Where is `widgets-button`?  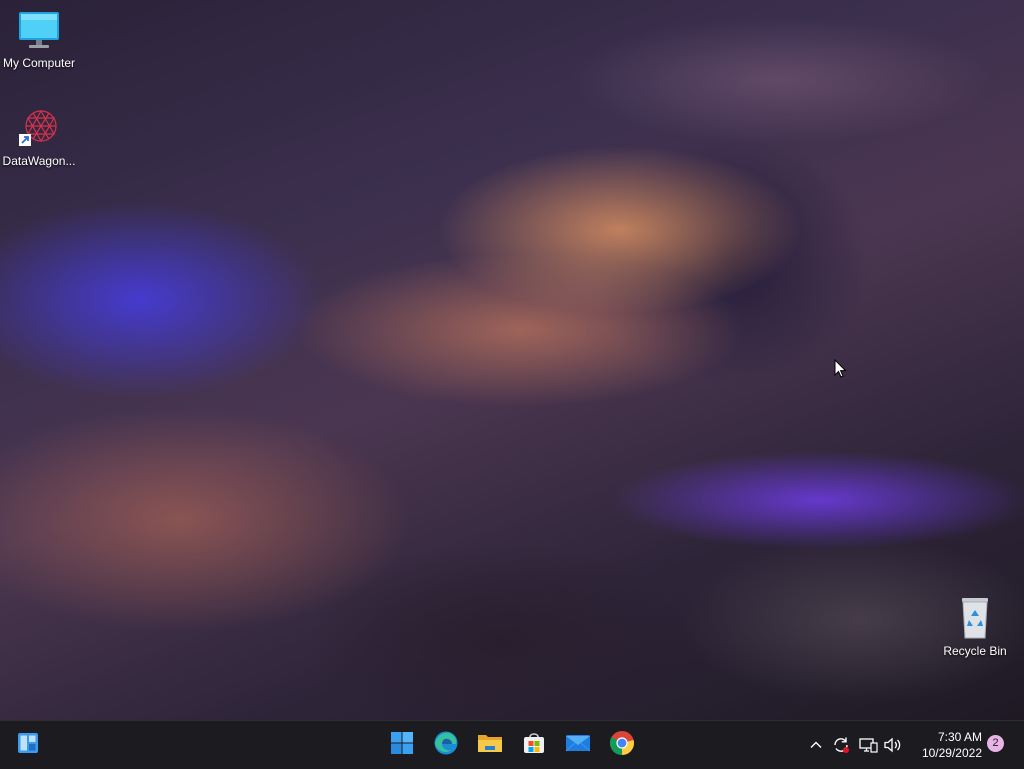
widgets-button is located at coordinates (28, 745).